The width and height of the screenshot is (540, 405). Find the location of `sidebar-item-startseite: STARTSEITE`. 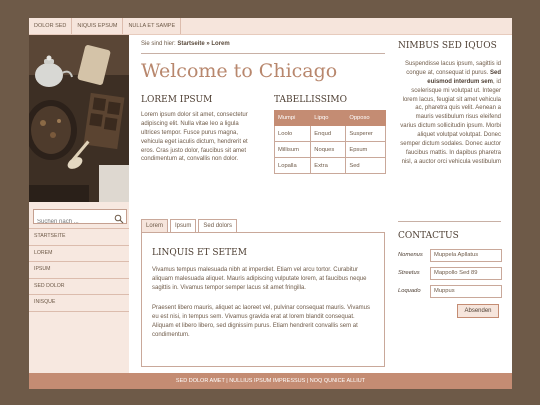

sidebar-item-startseite: STARTSEITE is located at coordinates (79, 237).